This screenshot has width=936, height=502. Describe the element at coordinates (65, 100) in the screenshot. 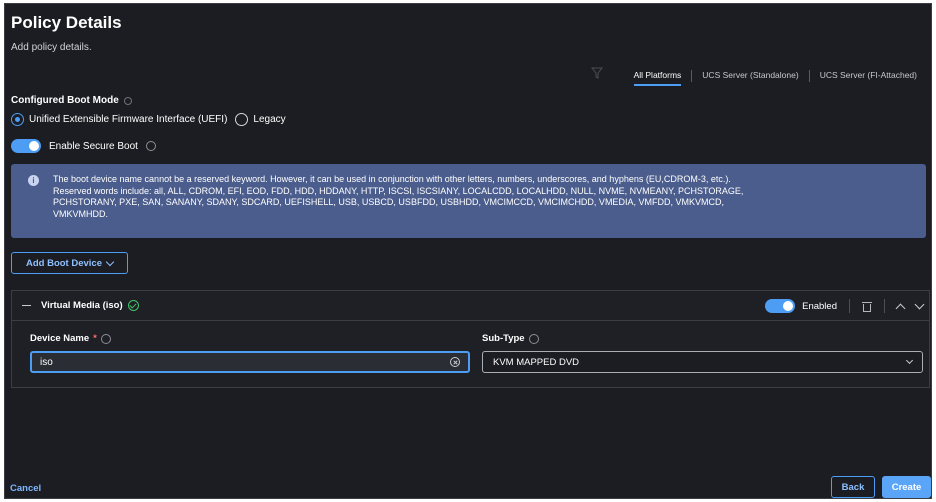

I see `boot-mode-label: Configured Boot Mode` at that location.